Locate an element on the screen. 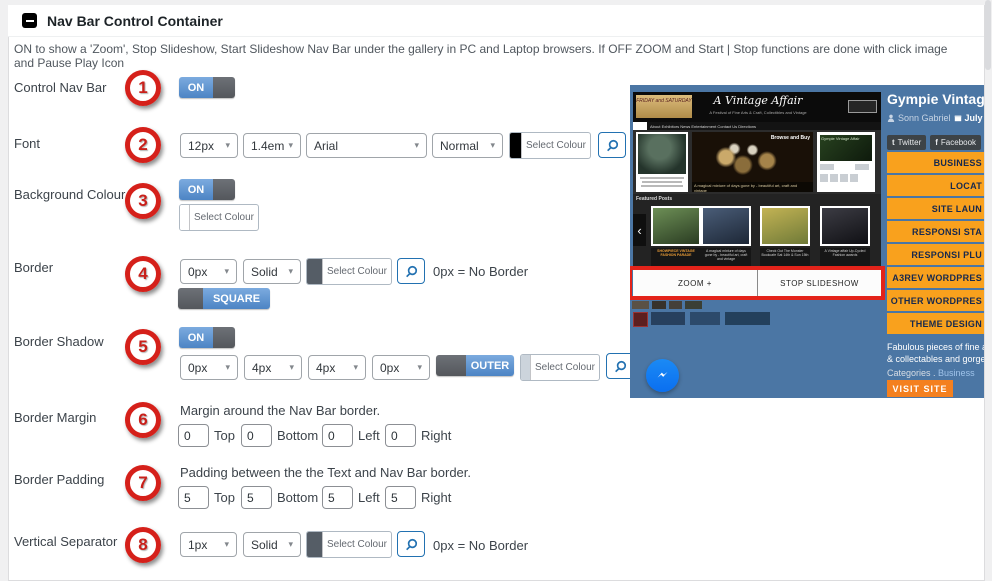 The height and width of the screenshot is (581, 992). preview-thumbnail is located at coordinates (785, 226).